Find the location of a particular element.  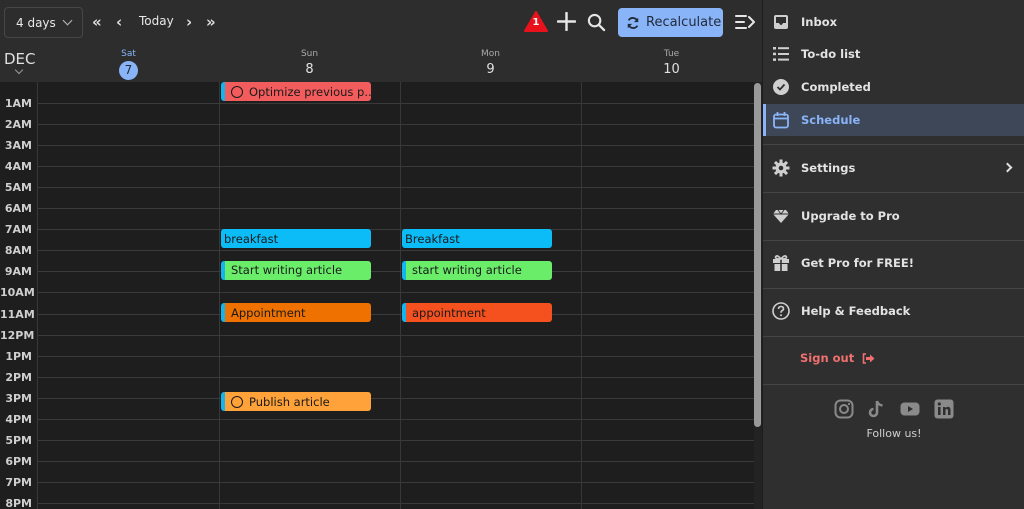

diamond-icon is located at coordinates (781, 216).